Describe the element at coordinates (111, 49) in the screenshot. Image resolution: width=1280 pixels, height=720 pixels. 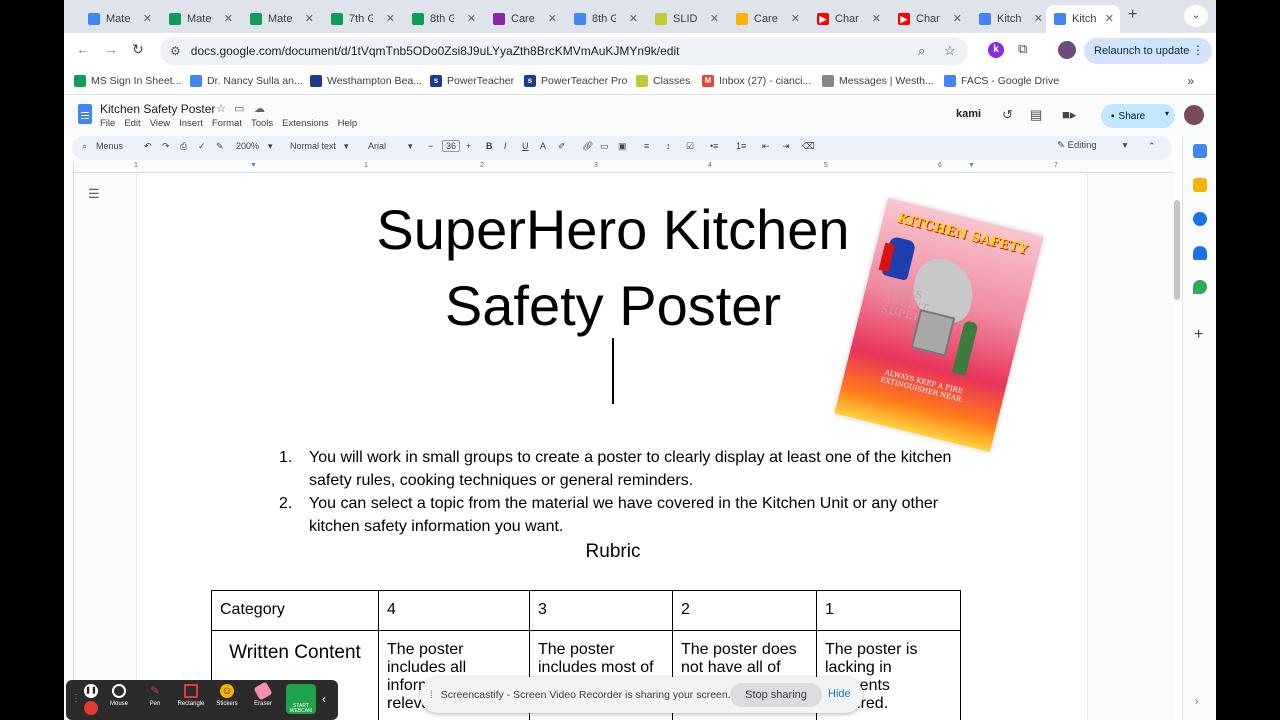
I see `forward-icon: →` at that location.